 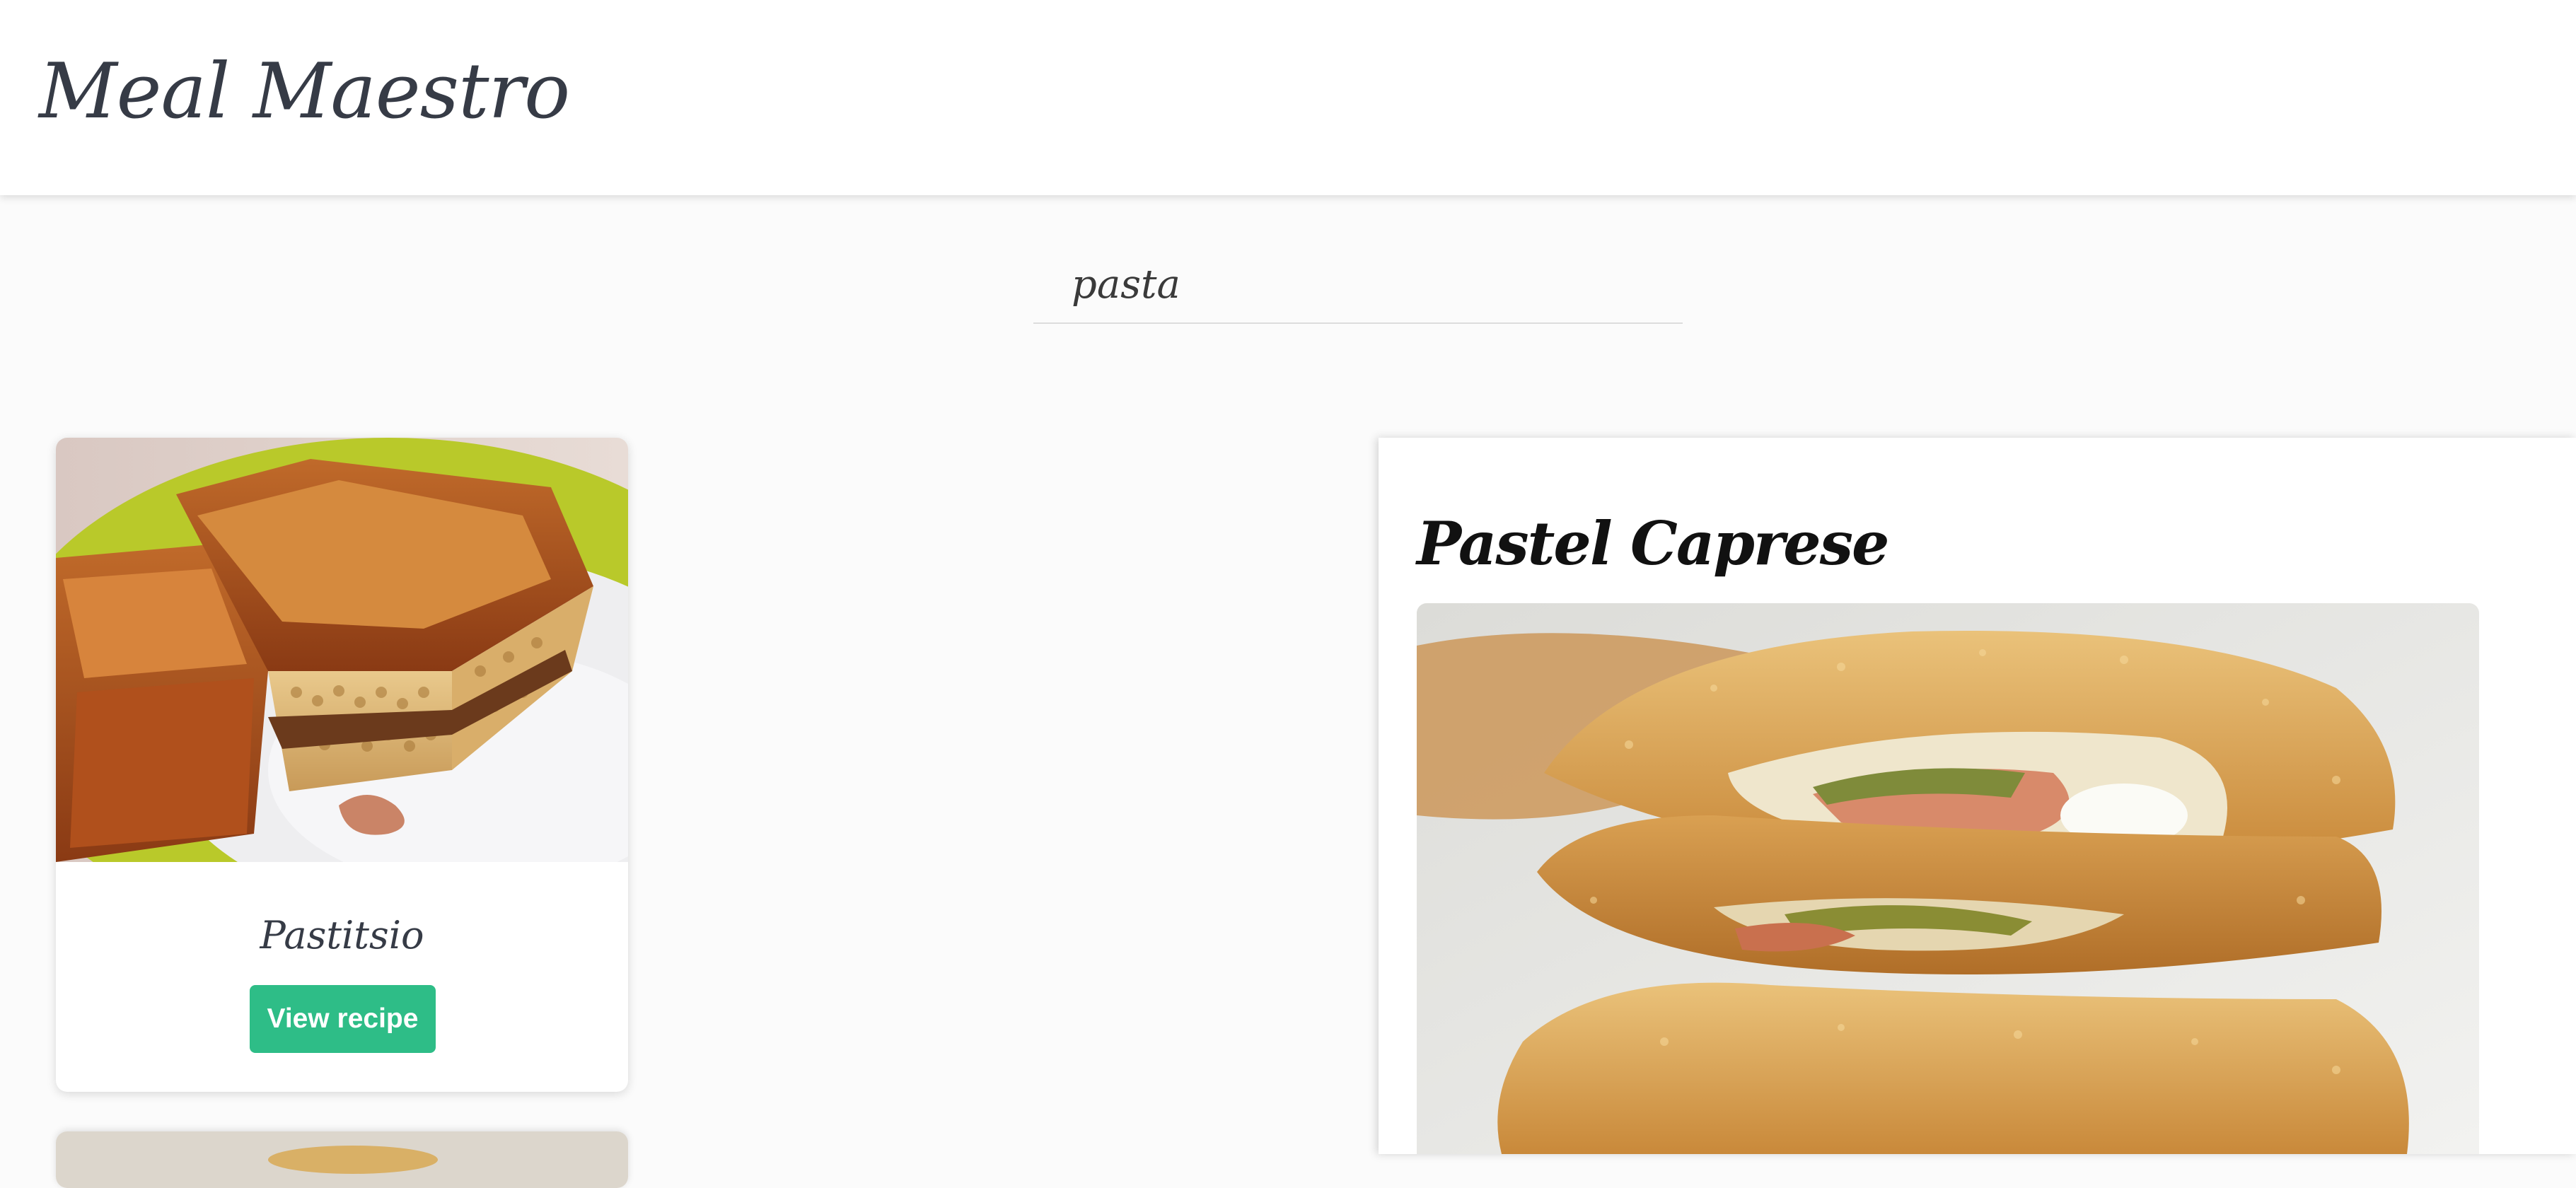 What do you see at coordinates (342, 935) in the screenshot?
I see `recipe-card-title: Pastitsio` at bounding box center [342, 935].